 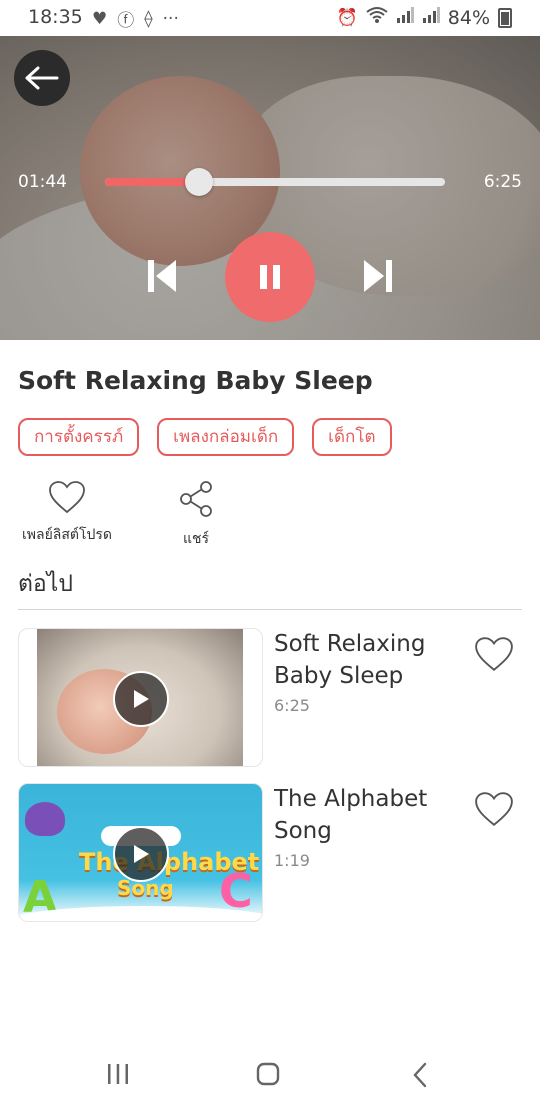 What do you see at coordinates (377, 17) in the screenshot?
I see `wifi-icon` at bounding box center [377, 17].